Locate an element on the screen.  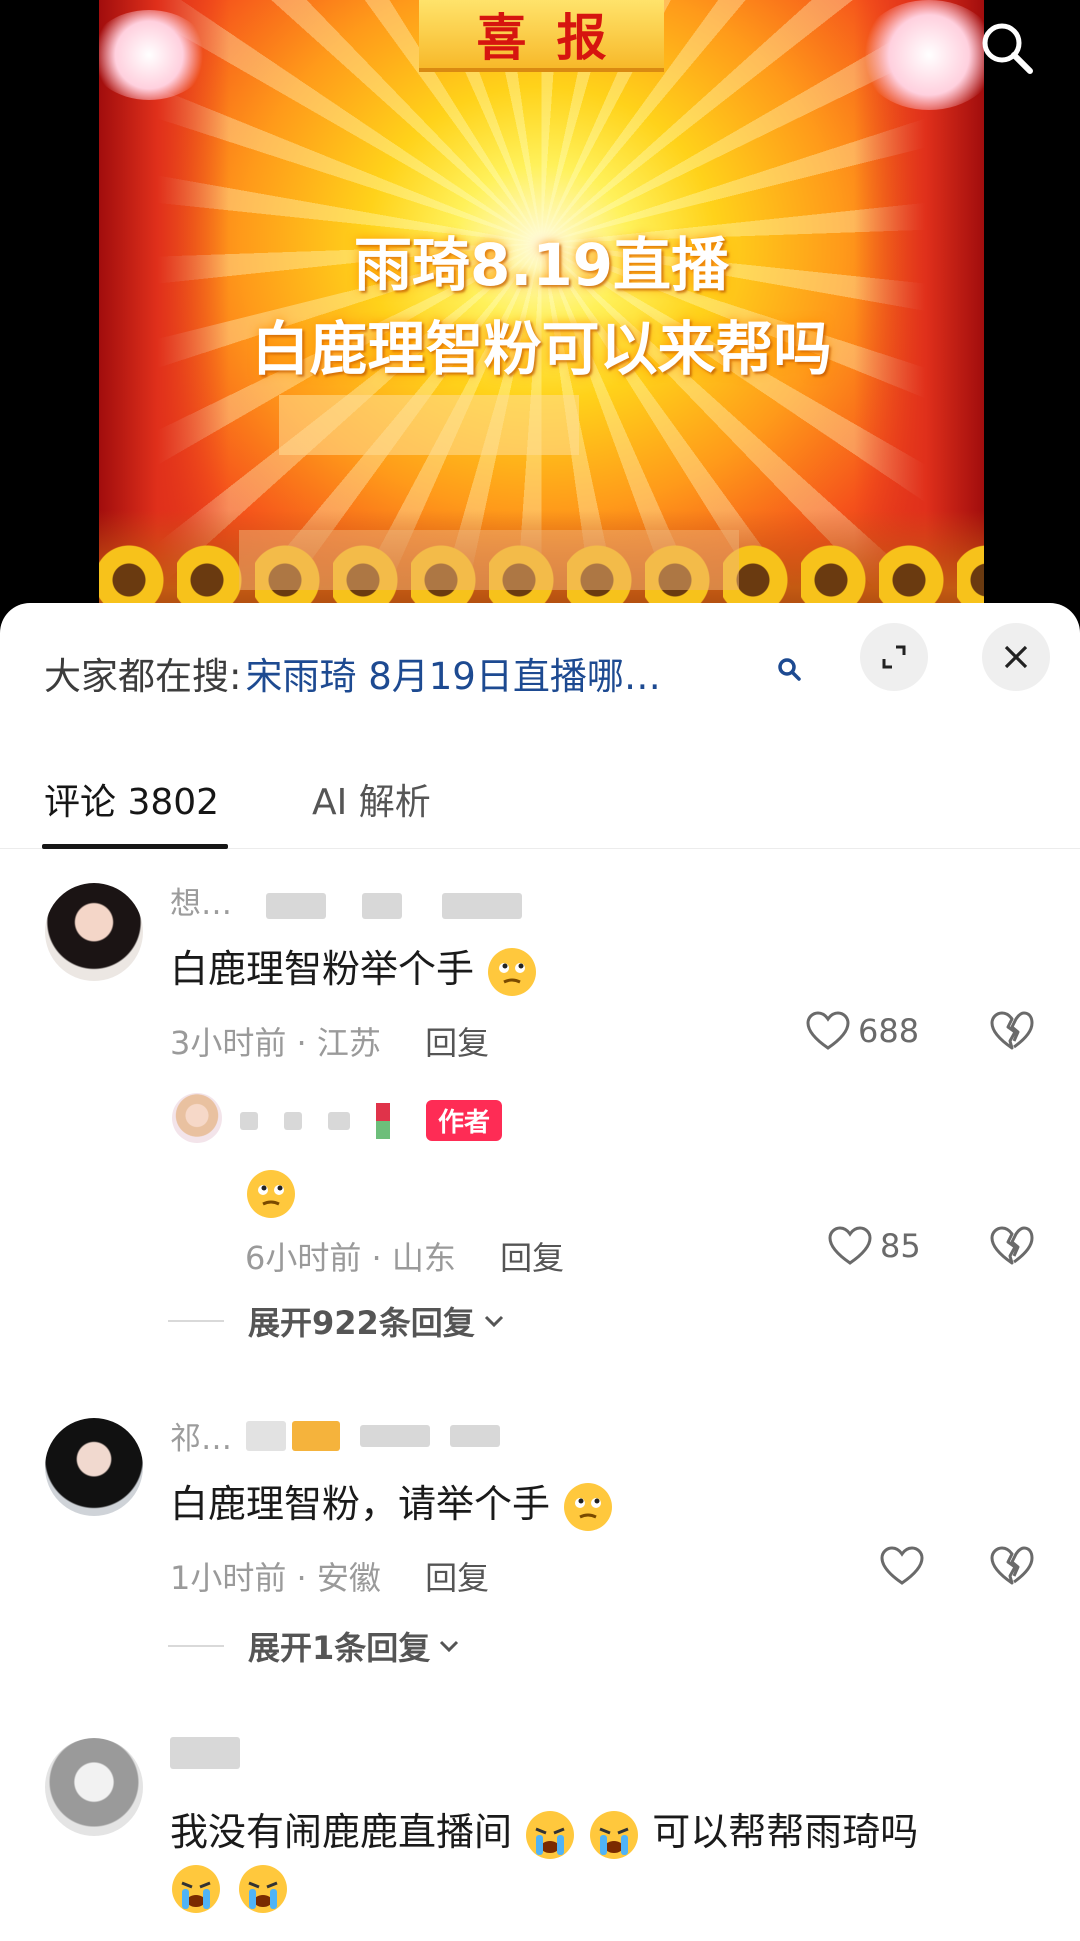
tab-active-indicator is located at coordinates (135, 846).